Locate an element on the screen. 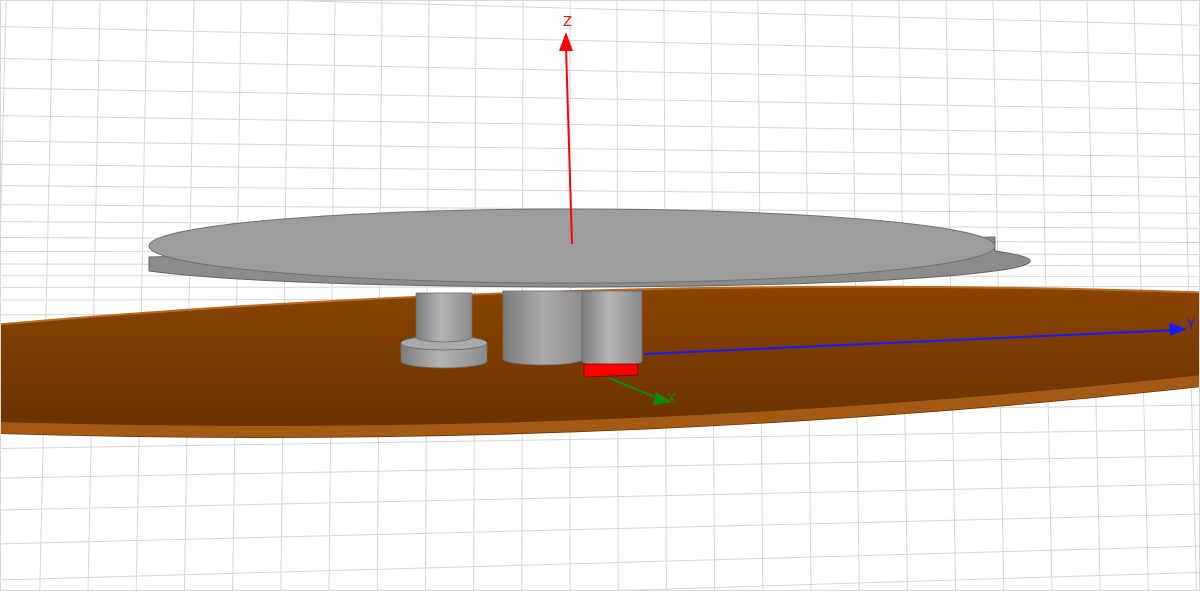  feed-port is located at coordinates (611, 370).